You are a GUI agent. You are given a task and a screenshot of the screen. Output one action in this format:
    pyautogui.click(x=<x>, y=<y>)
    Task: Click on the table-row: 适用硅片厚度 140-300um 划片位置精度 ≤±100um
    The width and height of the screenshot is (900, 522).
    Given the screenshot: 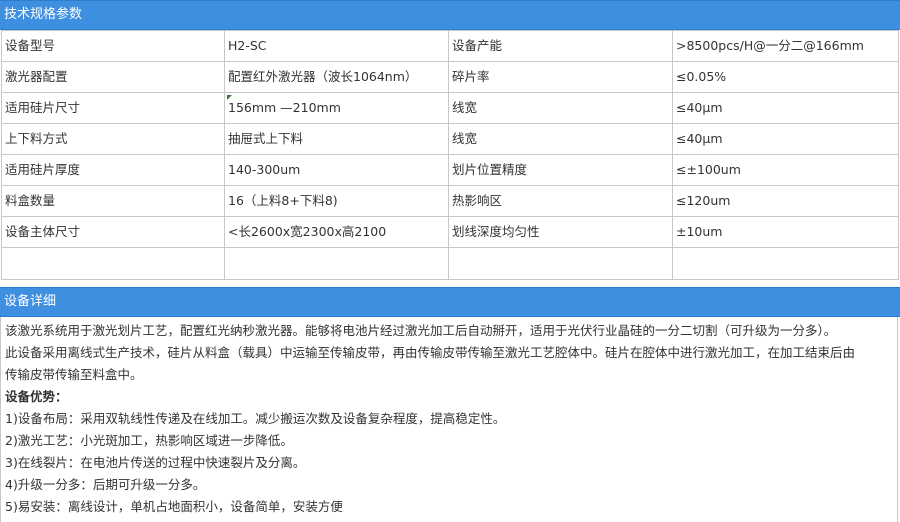 What is the action you would take?
    pyautogui.click(x=450, y=170)
    